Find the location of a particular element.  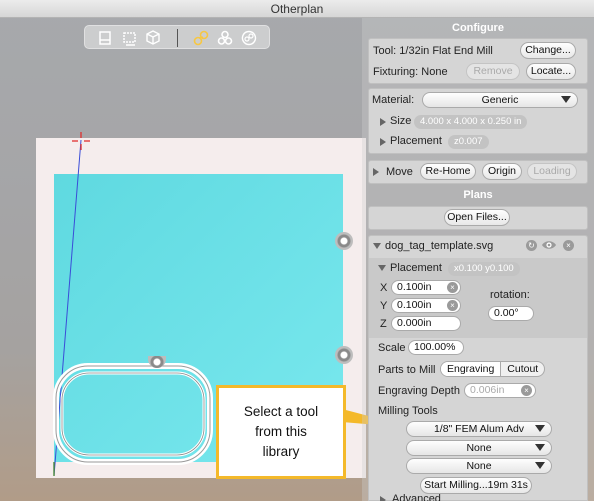

callout-line-3: library is located at coordinates (281, 451).